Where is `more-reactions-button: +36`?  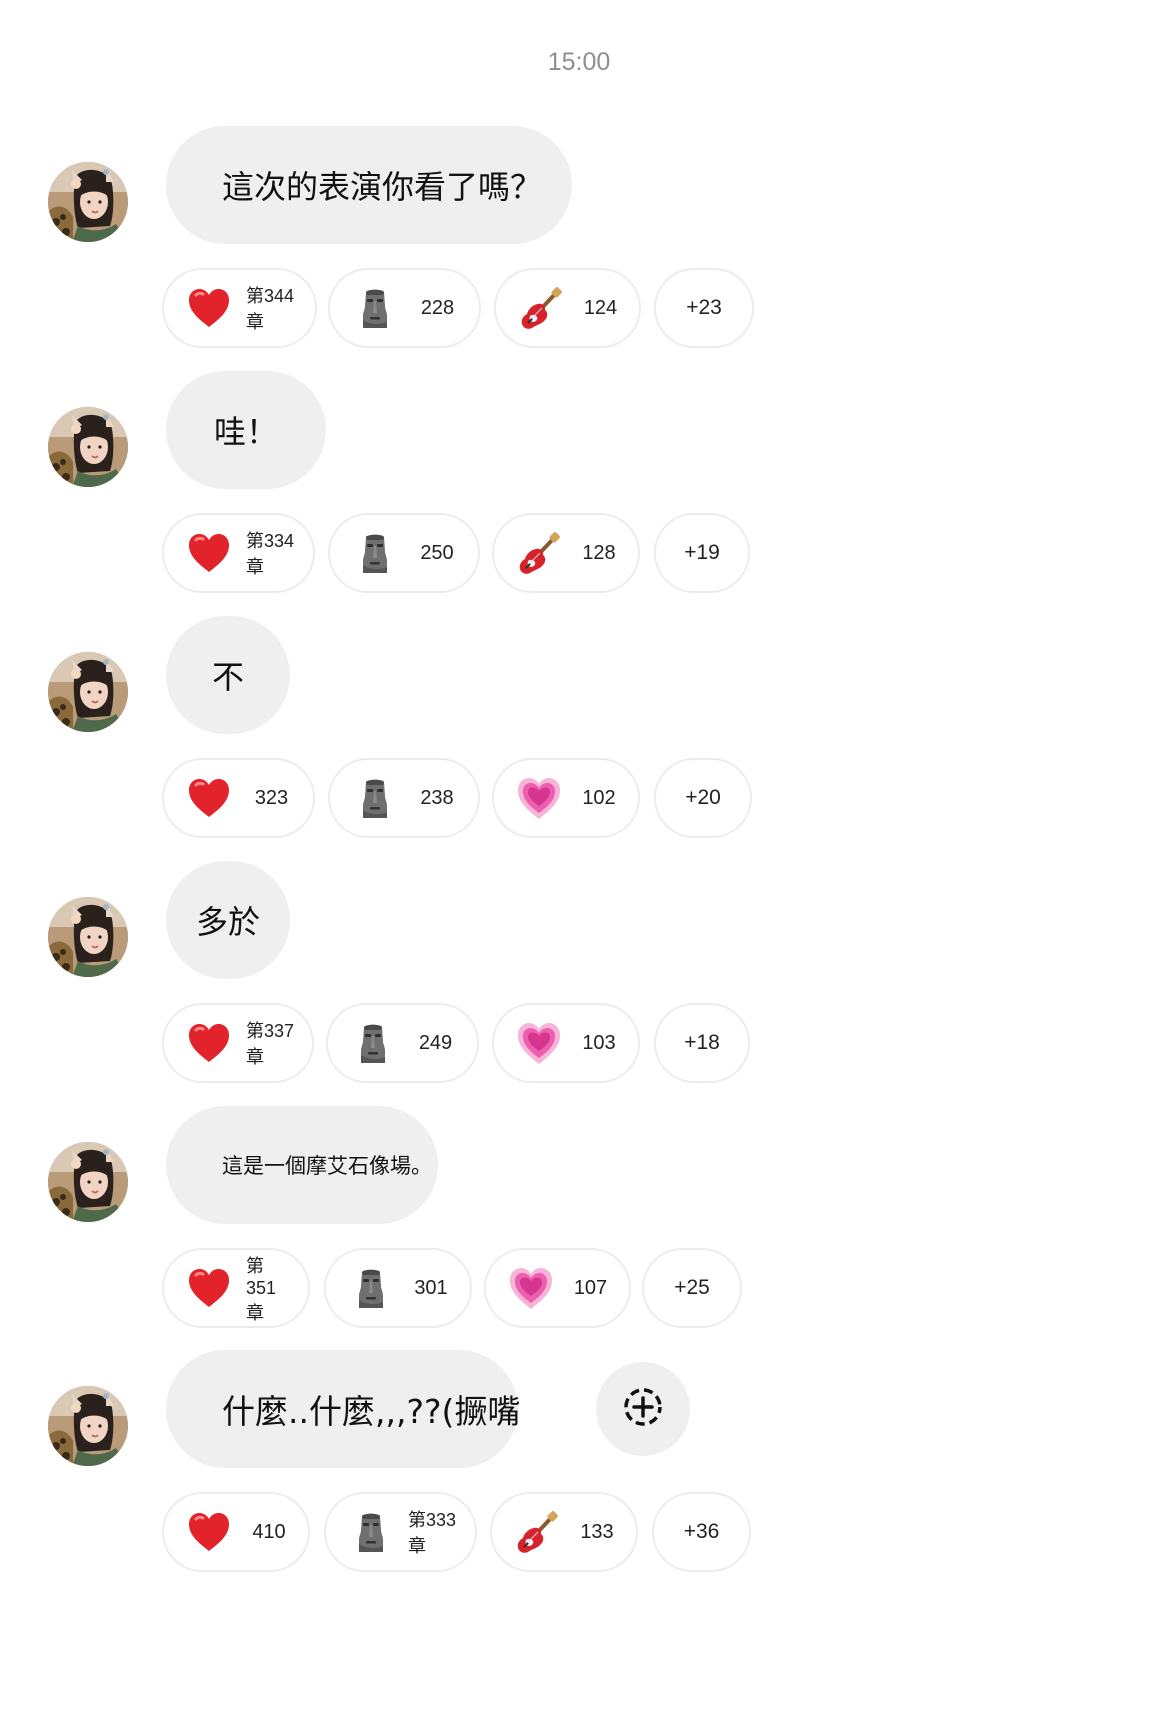
more-reactions-button: +36 is located at coordinates (701, 1532).